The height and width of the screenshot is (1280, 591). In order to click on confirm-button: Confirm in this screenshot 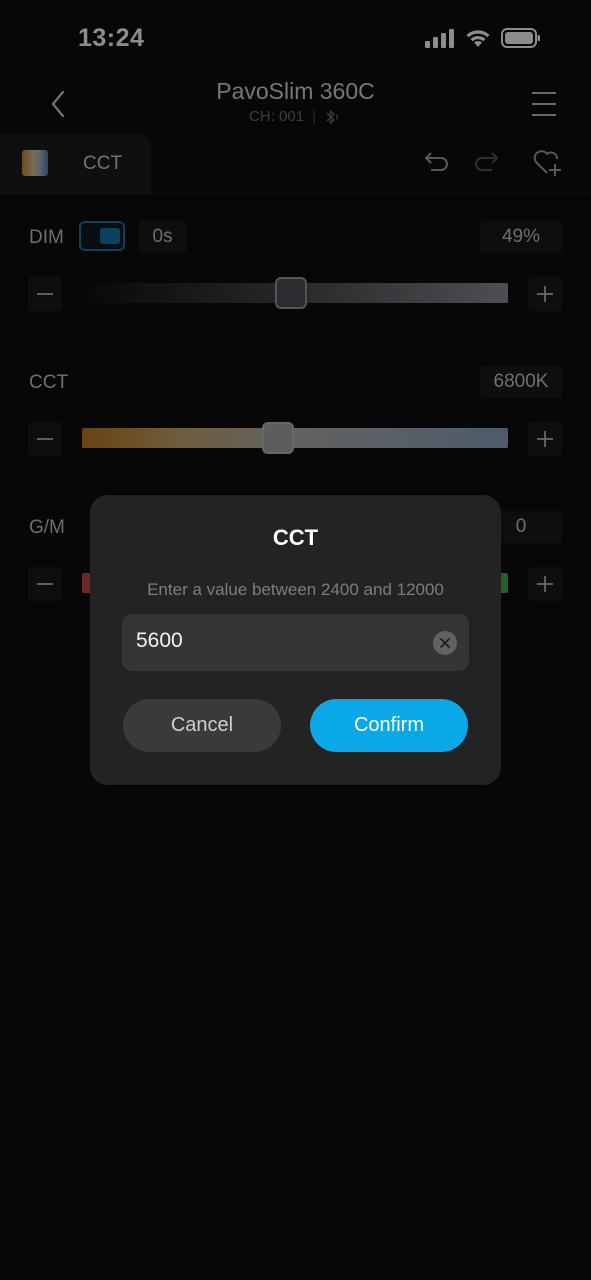, I will do `click(389, 725)`.